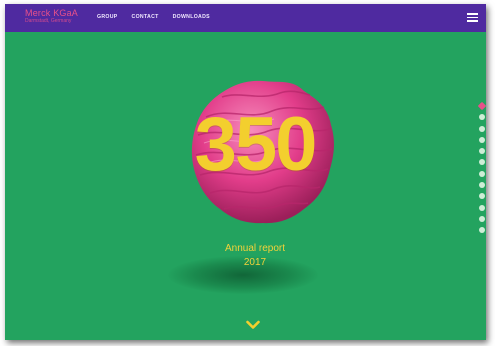 The width and height of the screenshot is (495, 346). What do you see at coordinates (107, 17) in the screenshot?
I see `nav-group: GROUP` at bounding box center [107, 17].